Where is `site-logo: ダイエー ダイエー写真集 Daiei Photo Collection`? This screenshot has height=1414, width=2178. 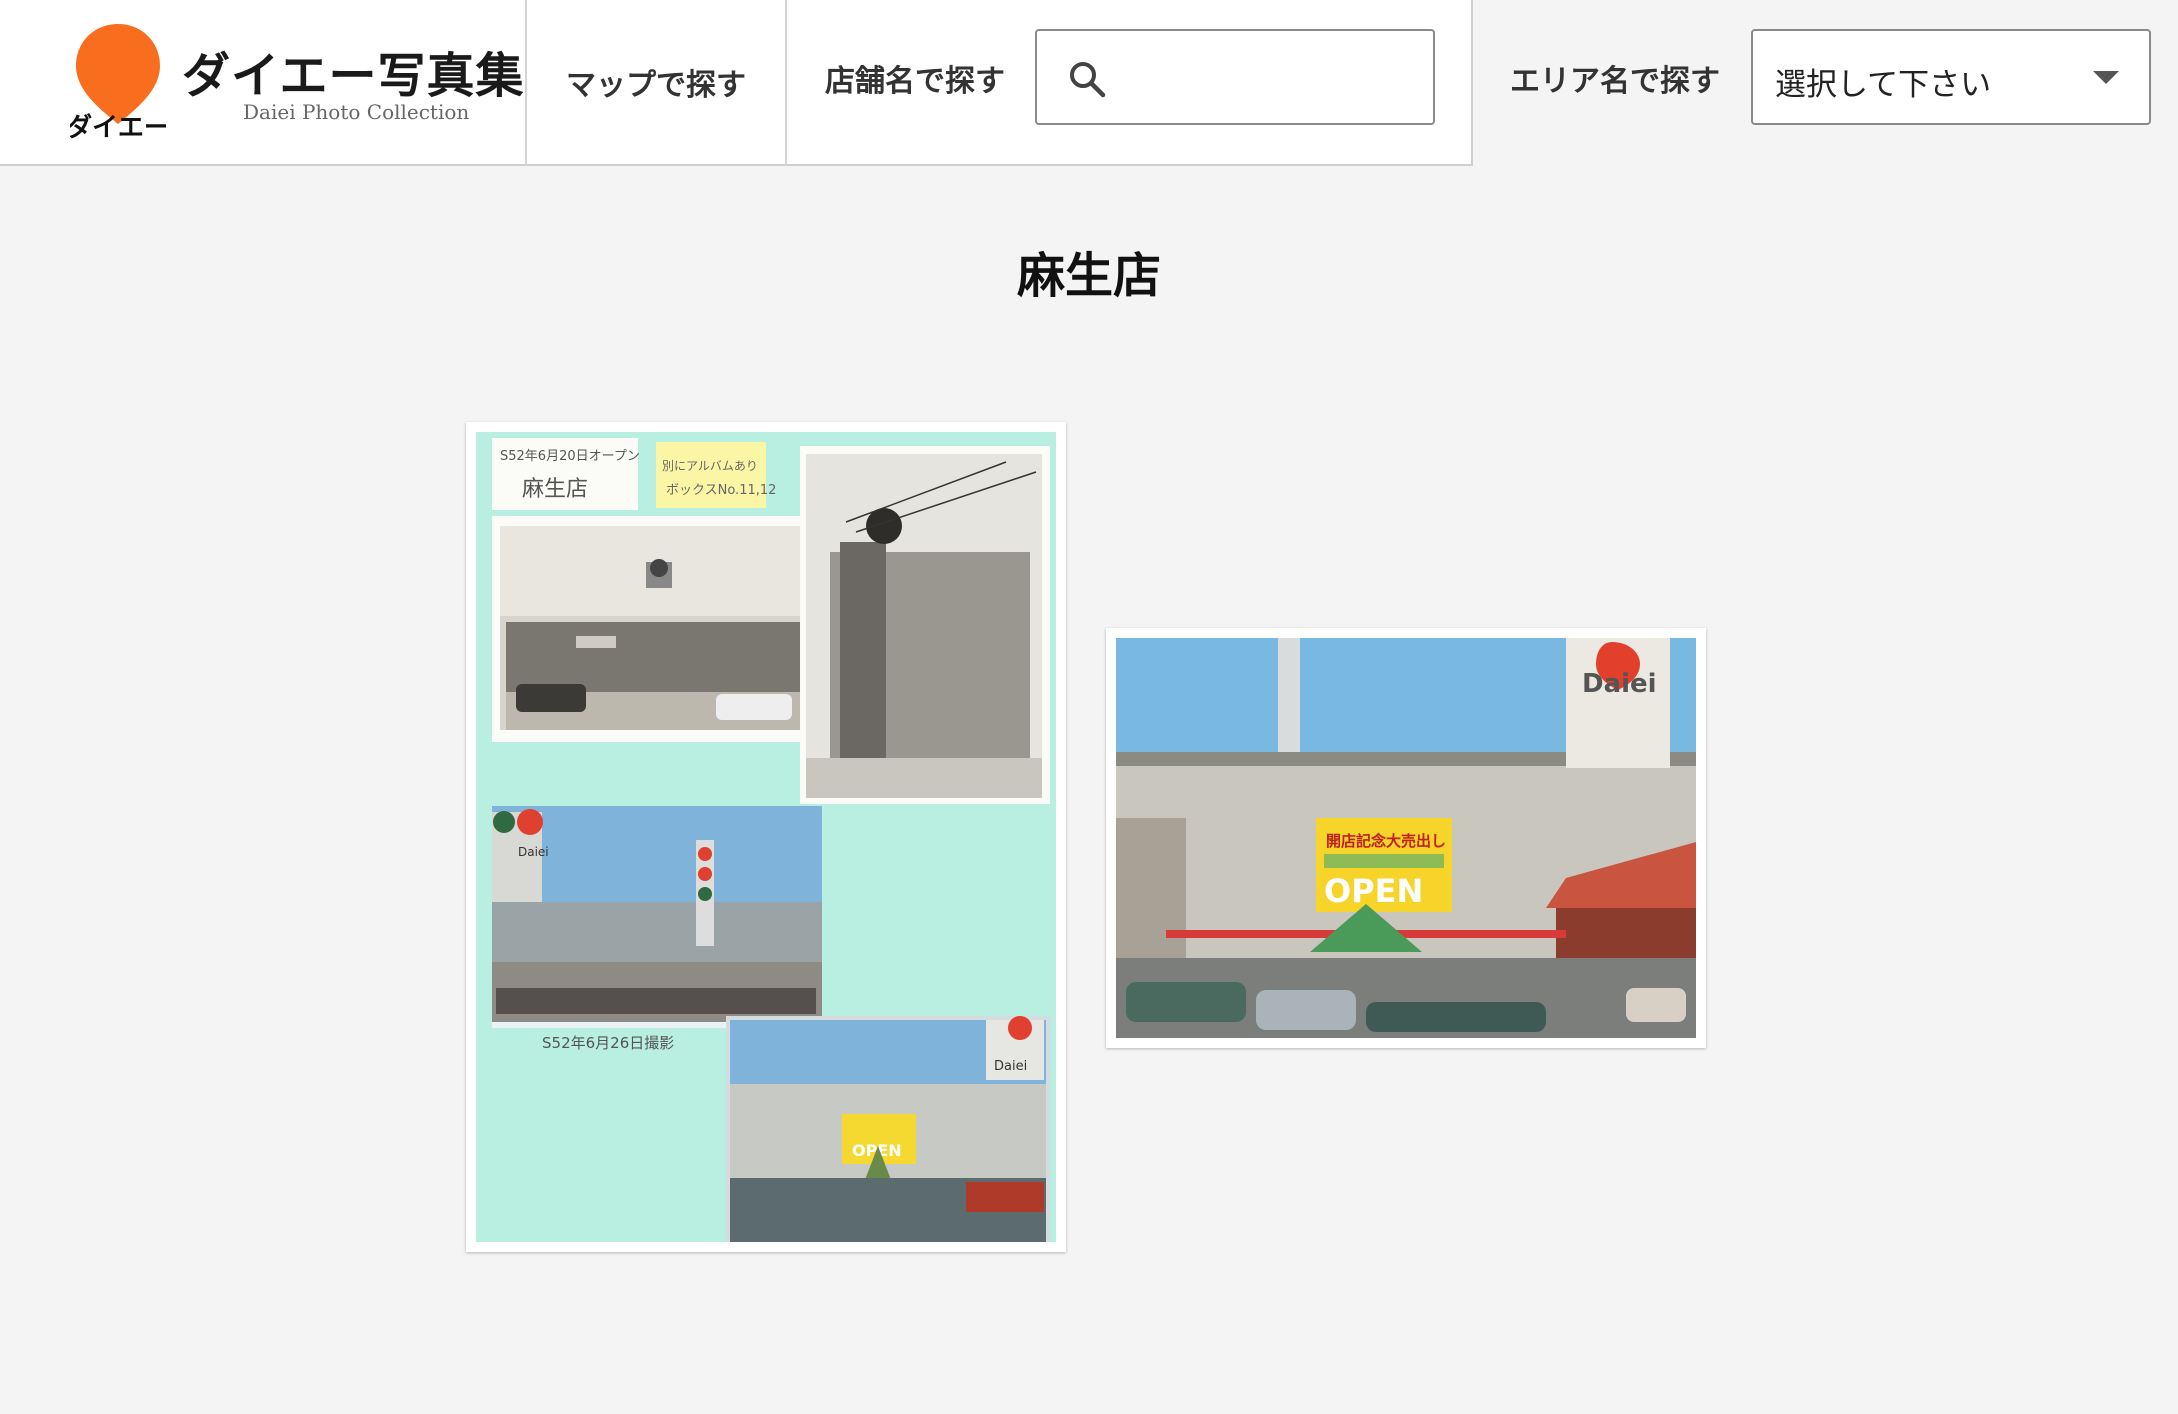
site-logo: ダイエー ダイエー写真集 Daiei Photo Collection is located at coordinates (263, 82).